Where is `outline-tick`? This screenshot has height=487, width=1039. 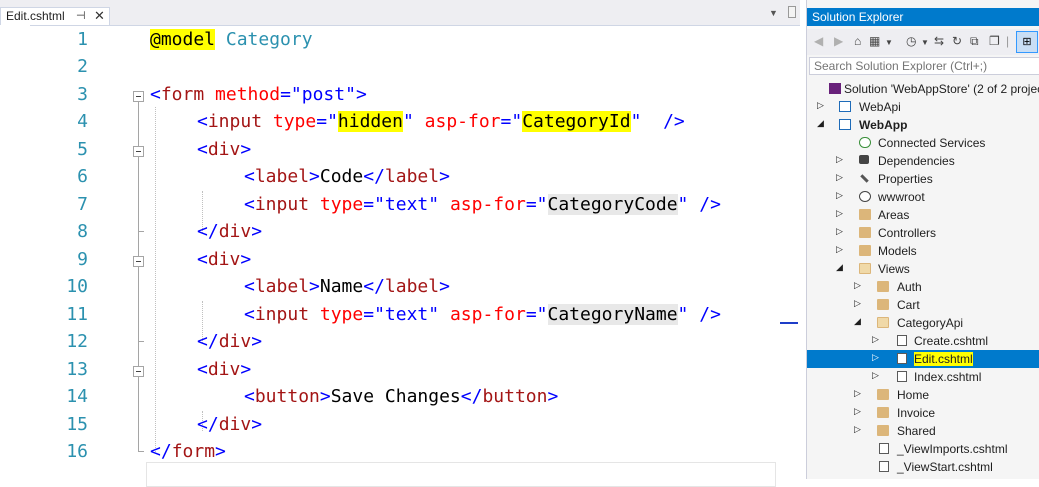 outline-tick is located at coordinates (141, 231).